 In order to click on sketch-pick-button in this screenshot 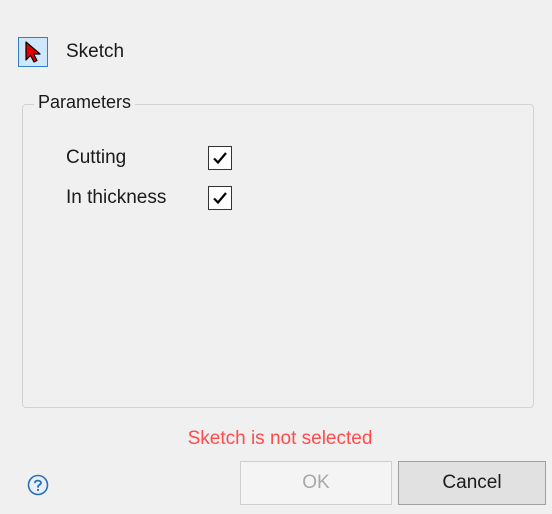, I will do `click(33, 52)`.